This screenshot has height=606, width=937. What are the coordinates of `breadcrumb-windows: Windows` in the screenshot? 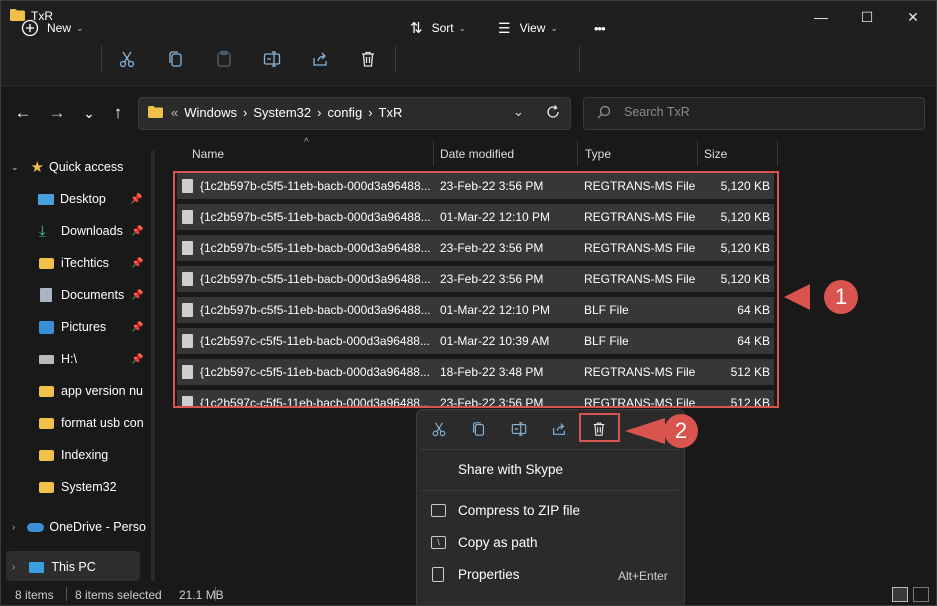 It's located at (210, 112).